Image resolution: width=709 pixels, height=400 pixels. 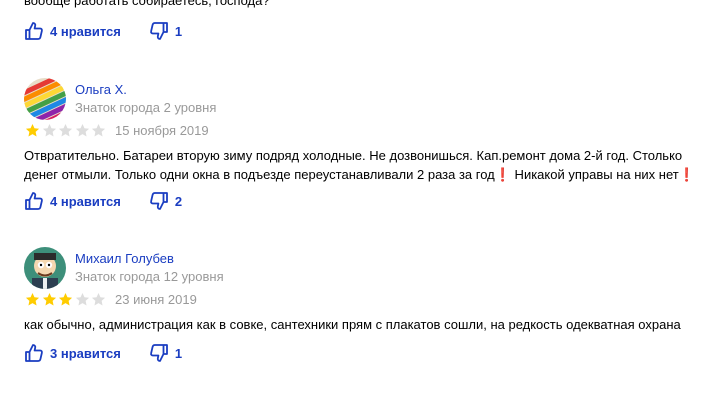 I want to click on dislike-button: 2, so click(x=165, y=201).